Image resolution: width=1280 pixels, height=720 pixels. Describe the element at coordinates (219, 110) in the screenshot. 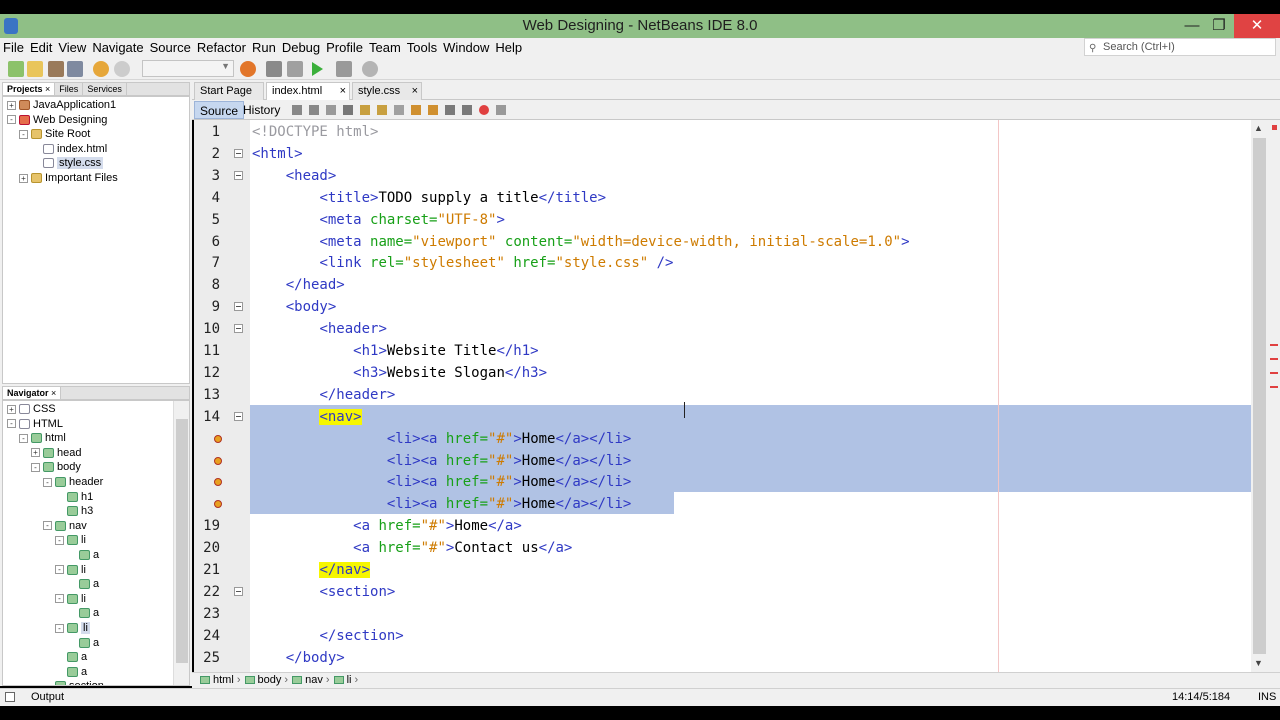

I see `source-view-button: Source` at that location.